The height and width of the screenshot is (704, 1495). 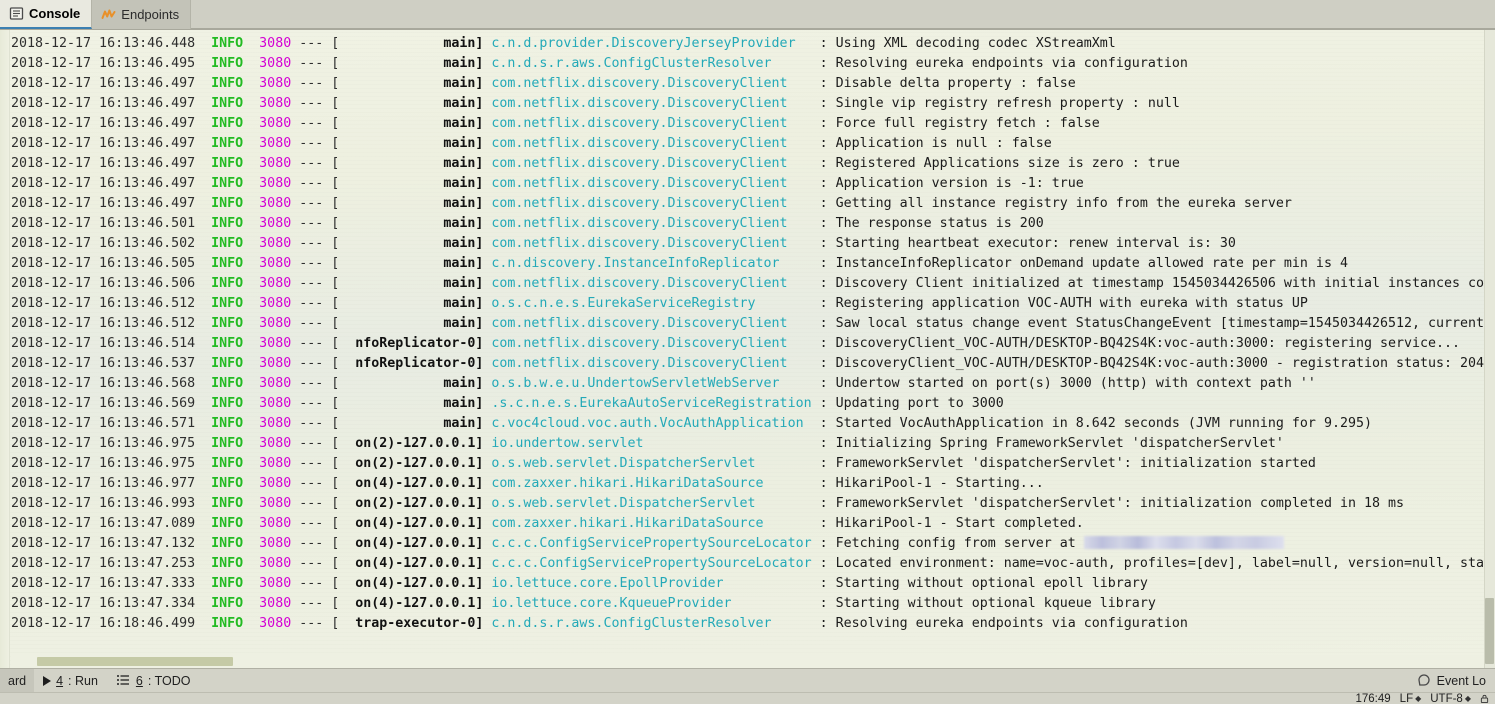 What do you see at coordinates (939, 223) in the screenshot?
I see `log-message: The response status is 200` at bounding box center [939, 223].